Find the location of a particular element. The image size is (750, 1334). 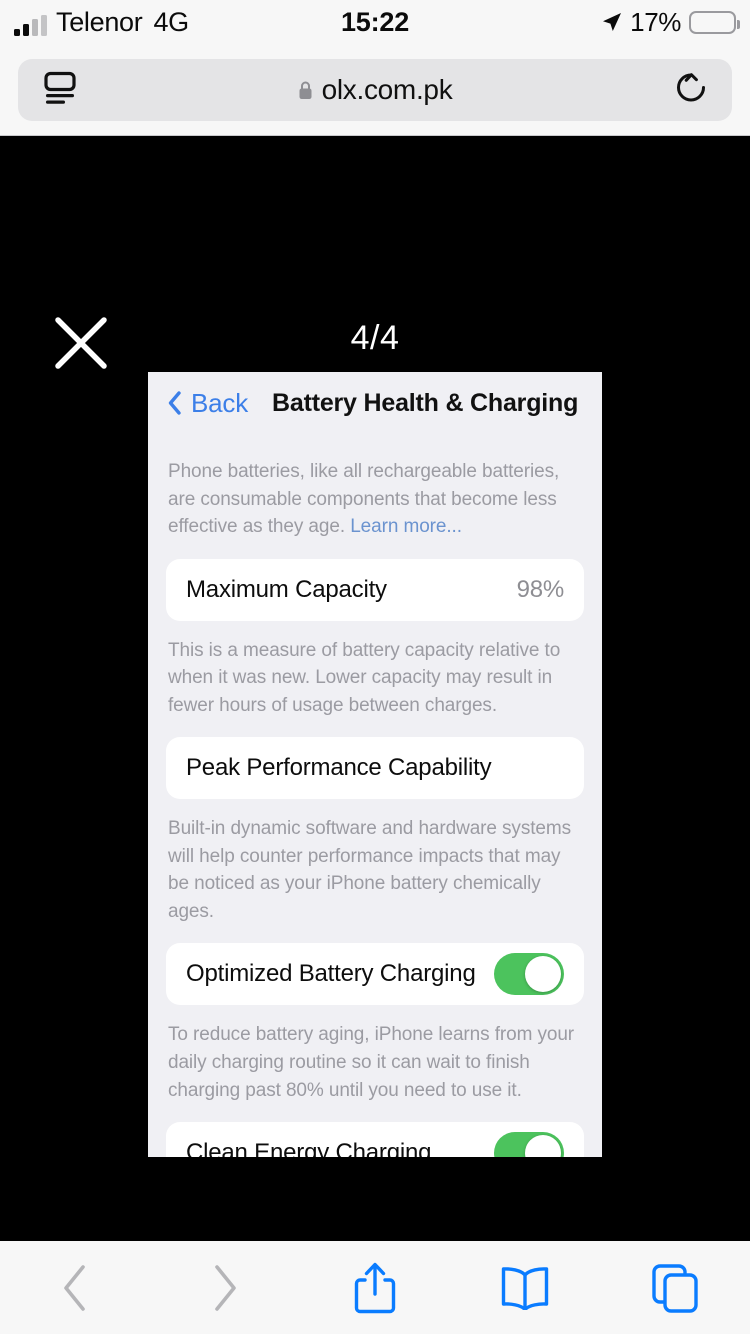

share-button is located at coordinates (375, 1287).